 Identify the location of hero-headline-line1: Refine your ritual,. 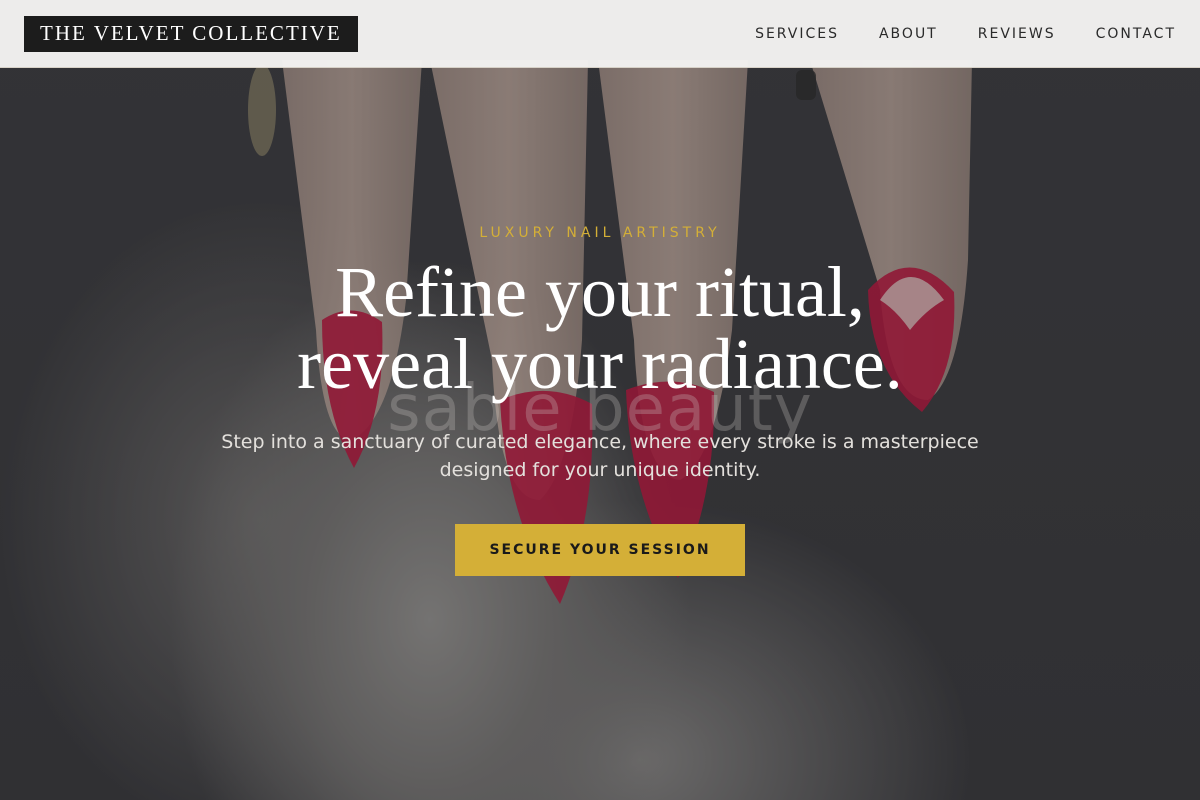
(600, 292).